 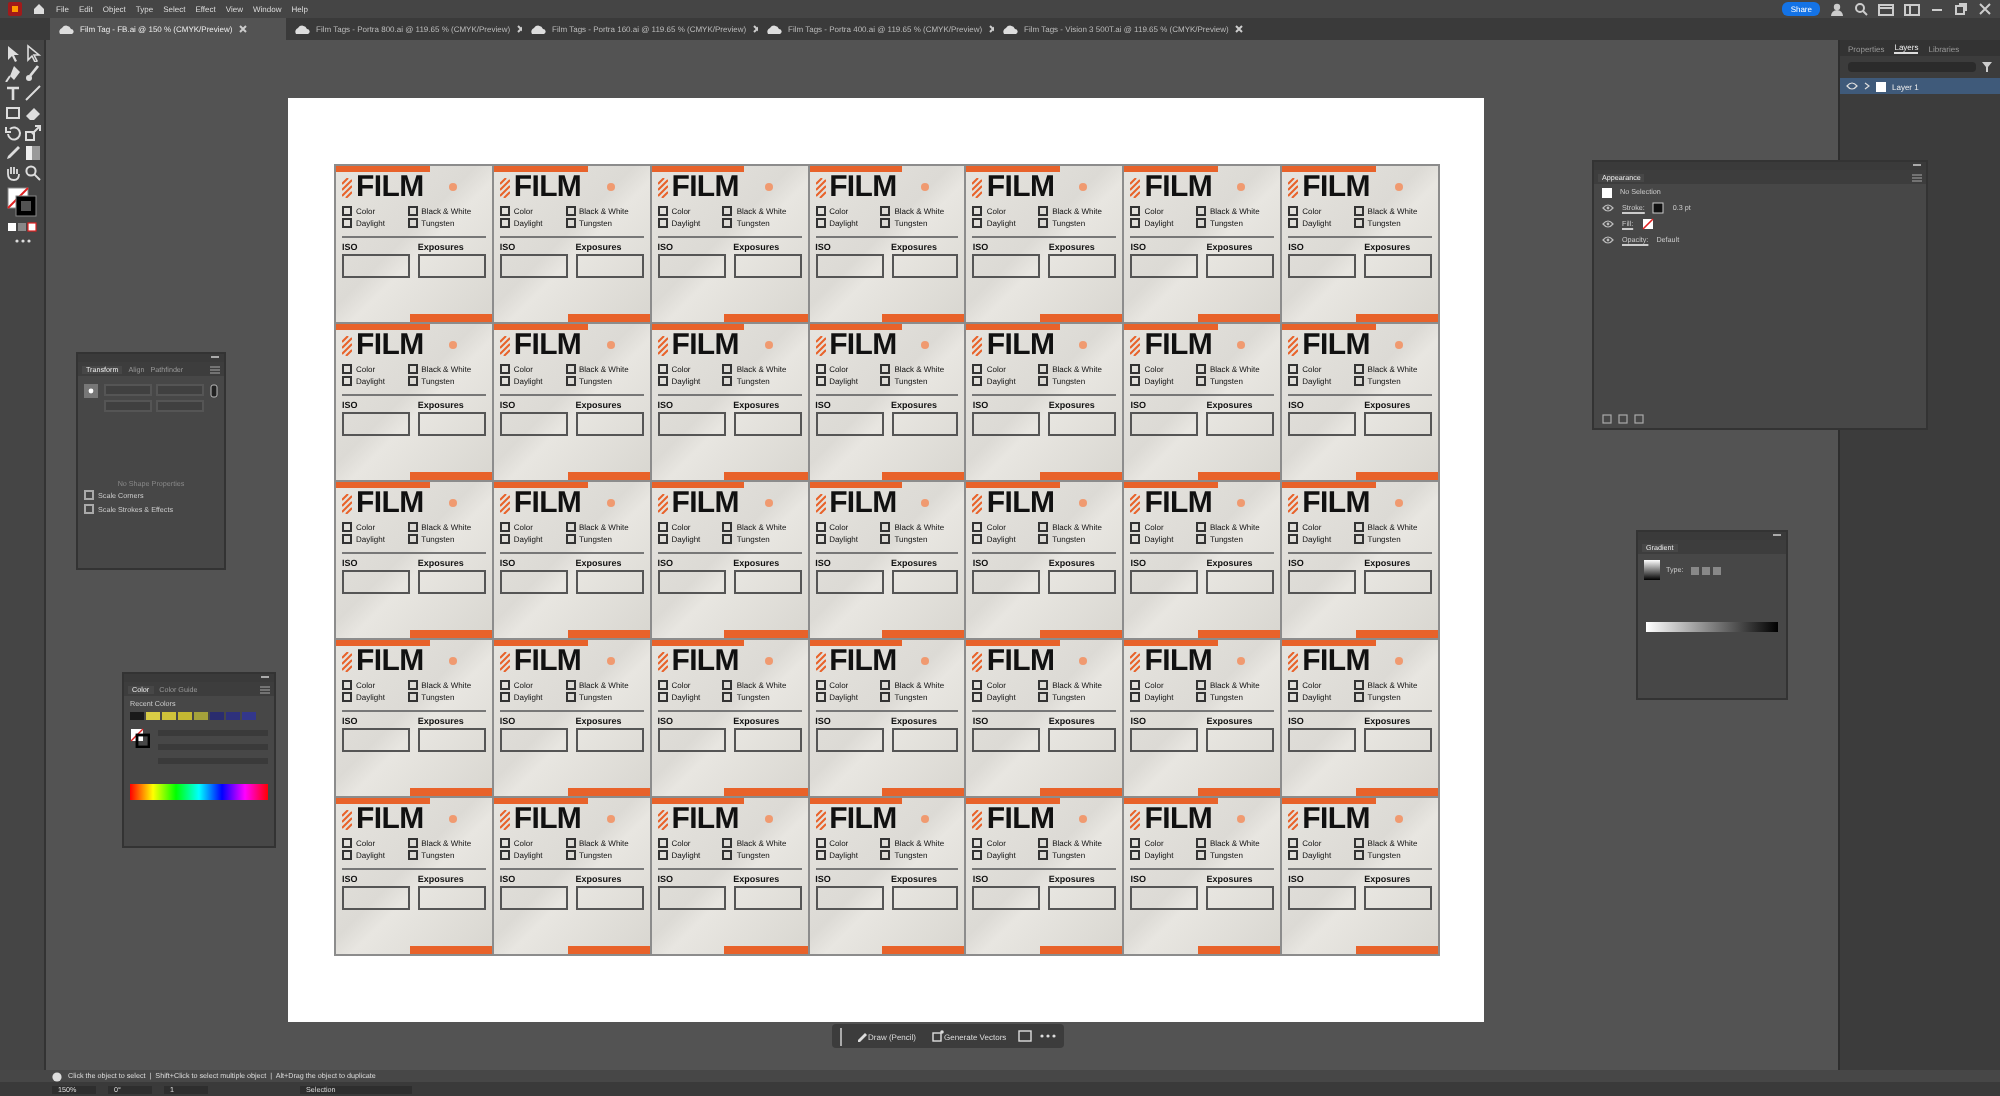 What do you see at coordinates (1658, 208) in the screenshot?
I see `stroke-swatch-icon` at bounding box center [1658, 208].